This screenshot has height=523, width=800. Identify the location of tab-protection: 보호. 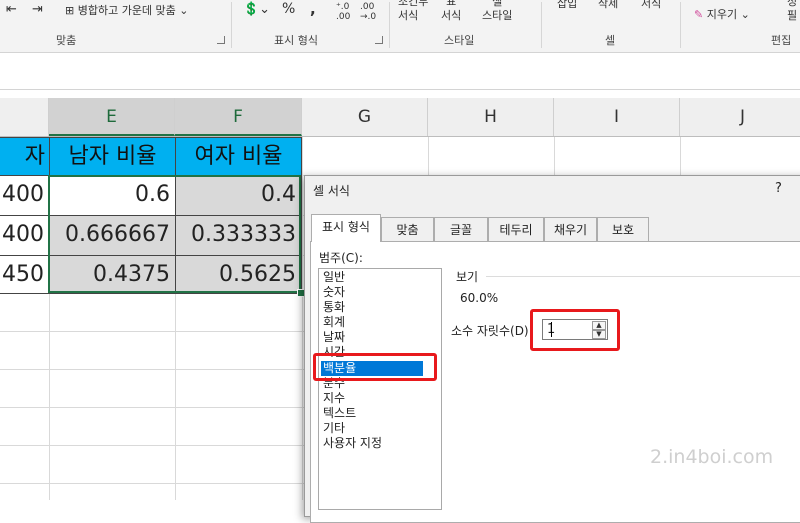
(623, 229).